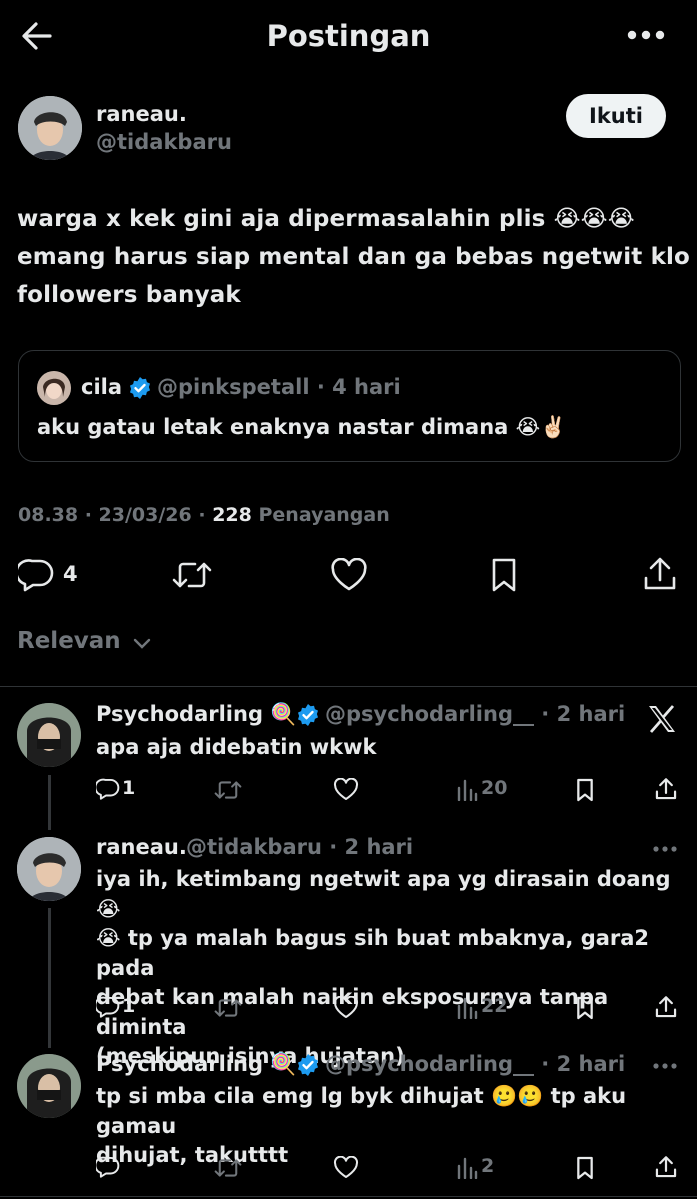  I want to click on sort-dropdown: Relevan, so click(84, 641).